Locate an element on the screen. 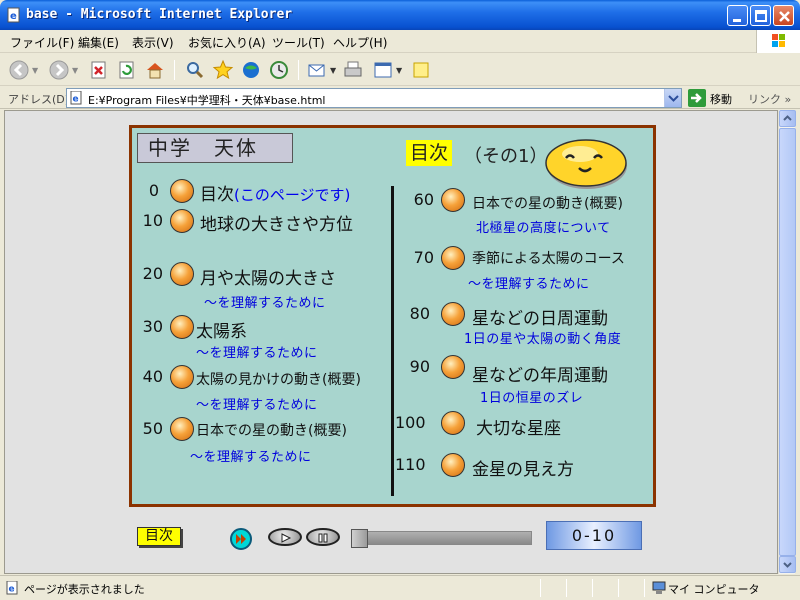  address-input: e E:¥Program Files¥中学理科・天体¥base.html is located at coordinates (374, 98).